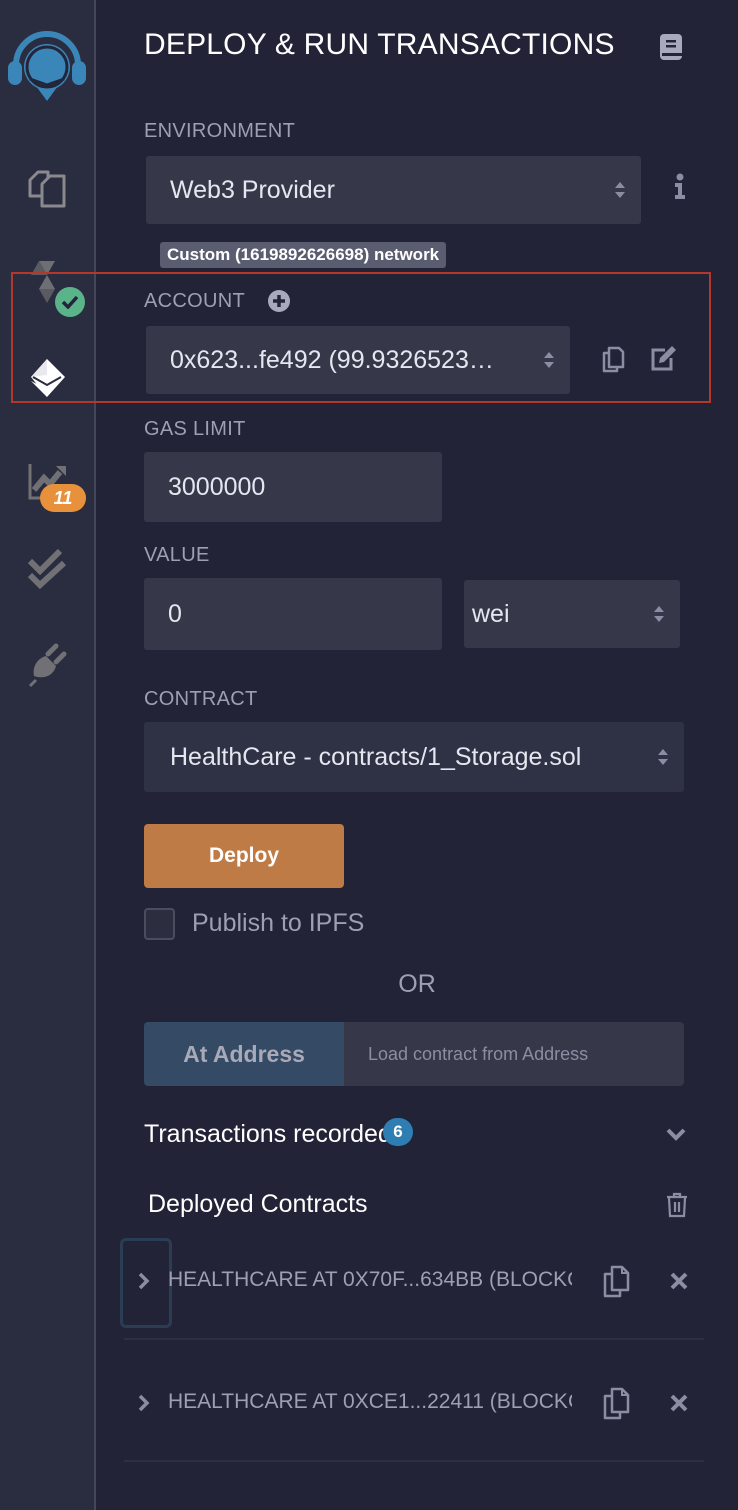  Describe the element at coordinates (47, 665) in the screenshot. I see `plug-icon` at that location.